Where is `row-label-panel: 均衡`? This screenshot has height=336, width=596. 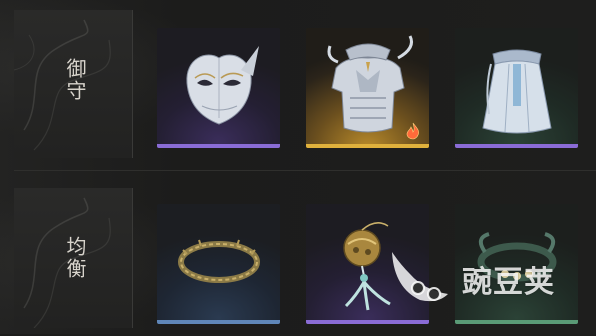 row-label-panel: 均衡 is located at coordinates (73, 258).